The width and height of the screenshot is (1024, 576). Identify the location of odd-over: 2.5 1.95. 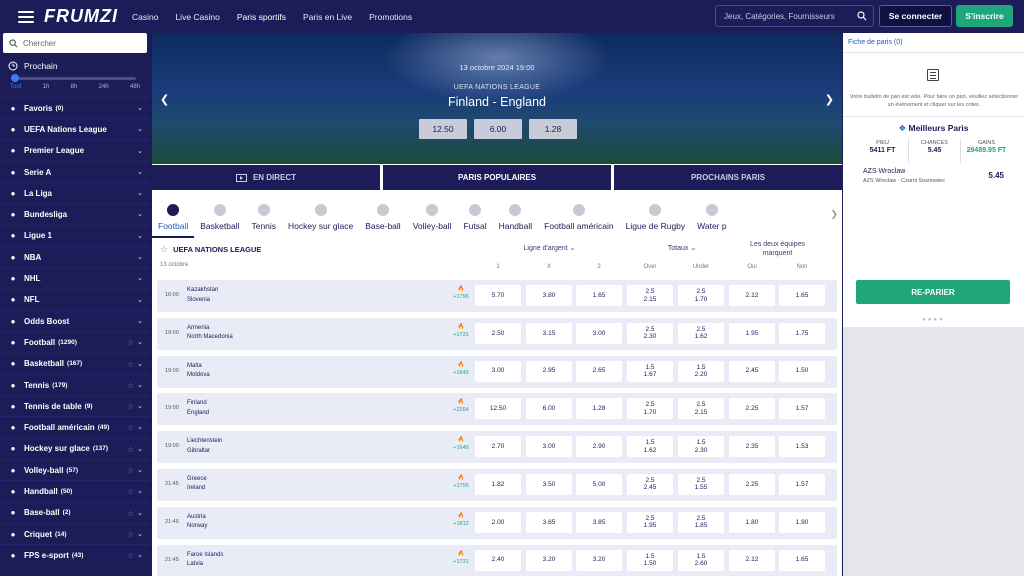
(650, 522).